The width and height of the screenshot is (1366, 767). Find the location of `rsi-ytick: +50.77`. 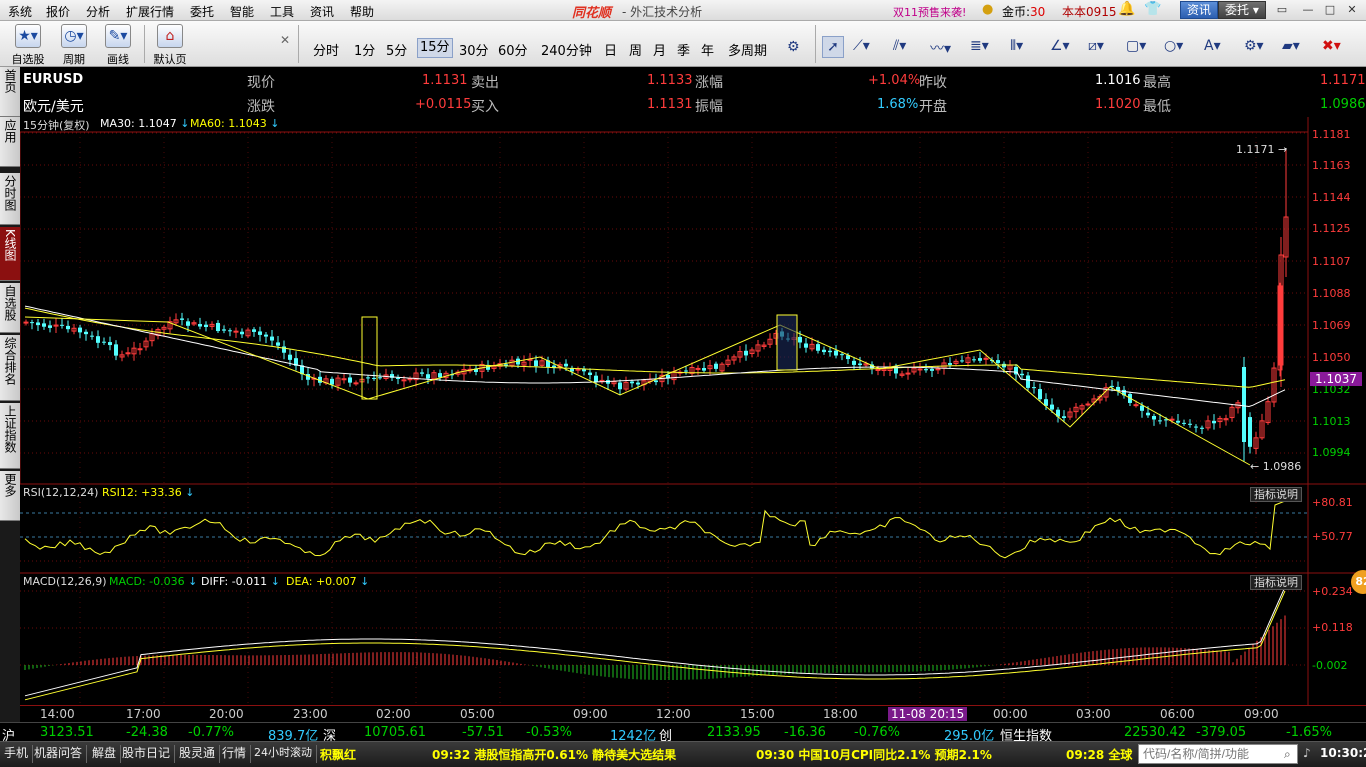

rsi-ytick: +50.77 is located at coordinates (1332, 536).